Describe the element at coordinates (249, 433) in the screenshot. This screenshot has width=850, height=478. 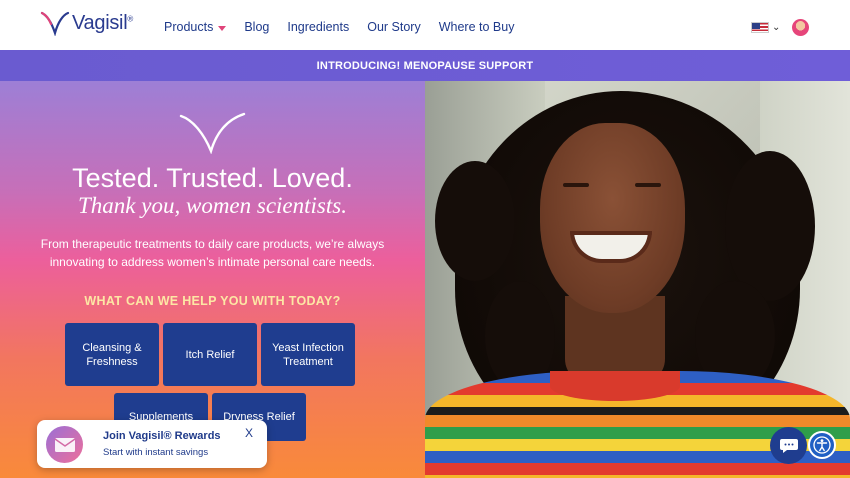
I see `rewards-close-button: X` at that location.